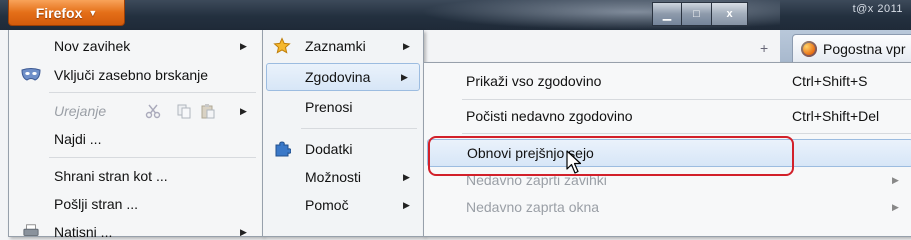 The height and width of the screenshot is (240, 911). I want to click on copy-icon, so click(184, 111).